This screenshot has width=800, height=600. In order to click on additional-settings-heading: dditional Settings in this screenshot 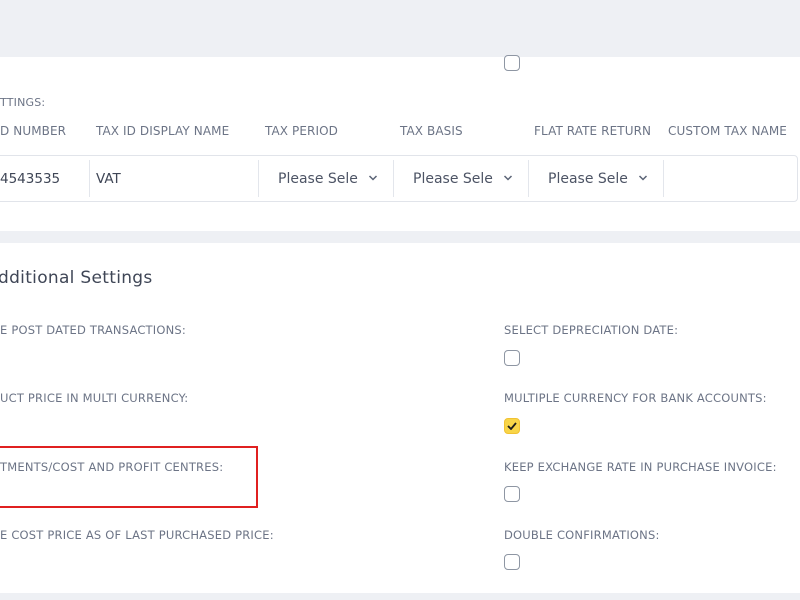, I will do `click(76, 278)`.